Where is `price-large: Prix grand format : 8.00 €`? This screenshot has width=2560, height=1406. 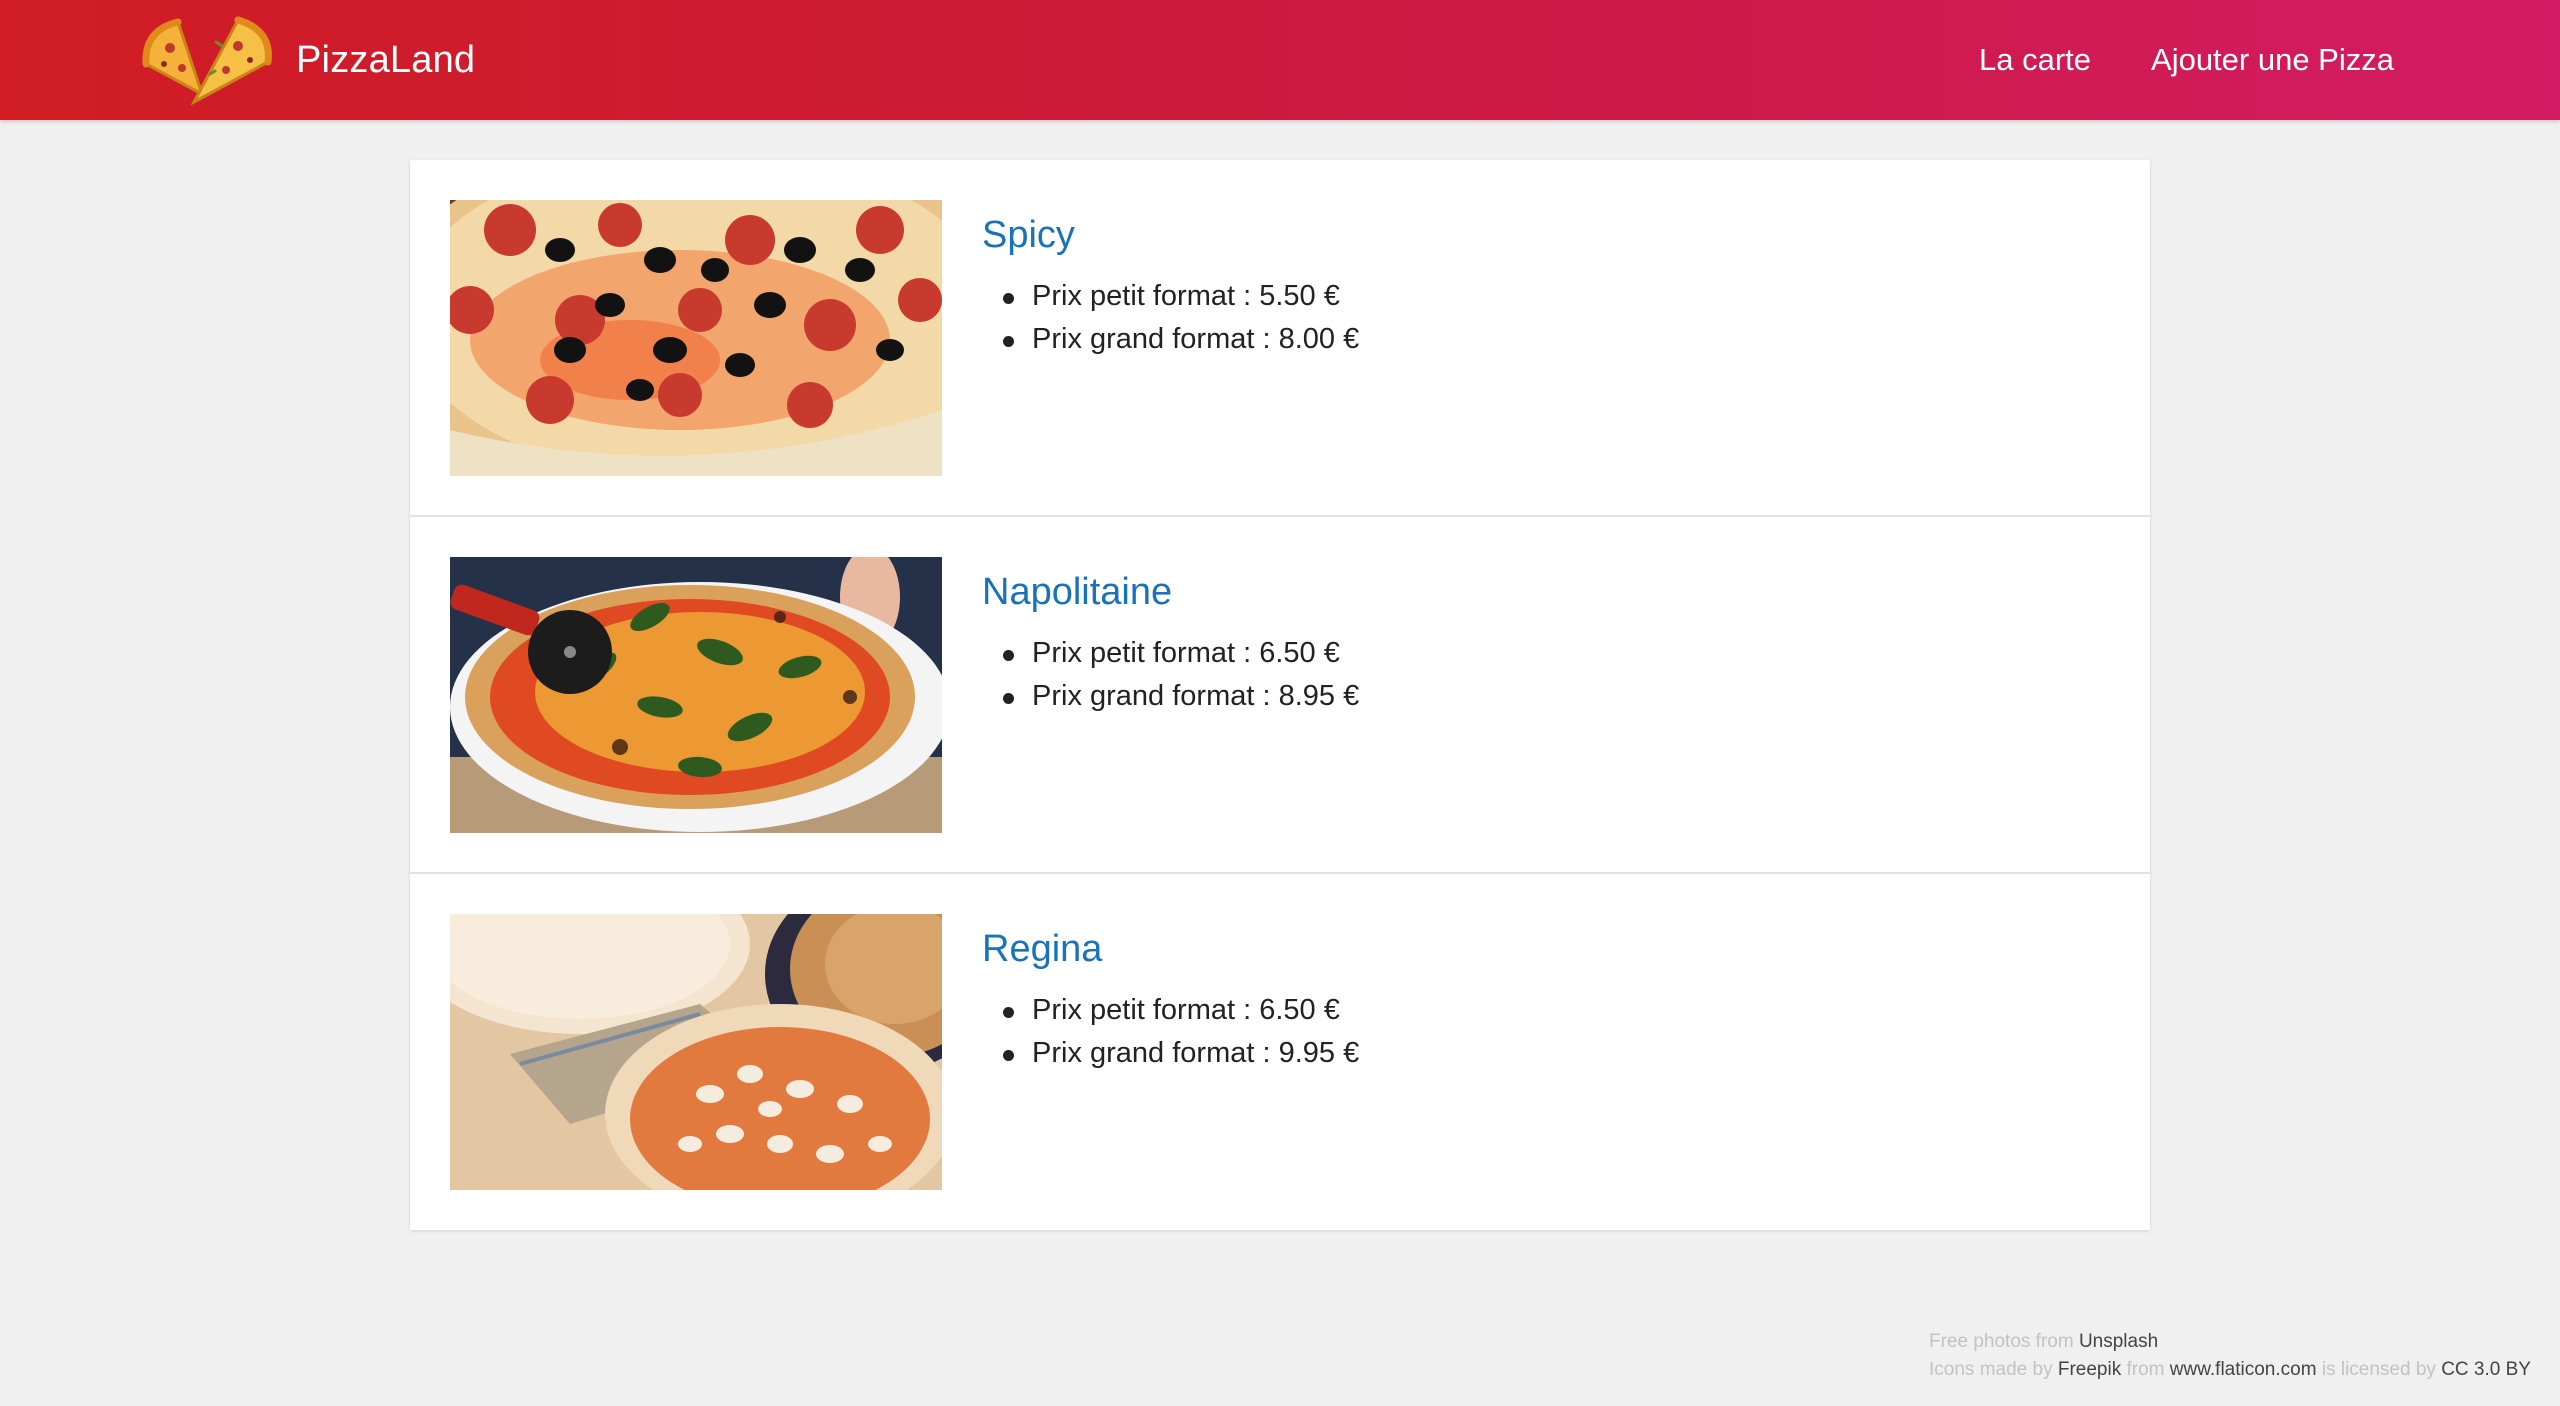
price-large: Prix grand format : 8.00 € is located at coordinates (1180, 339).